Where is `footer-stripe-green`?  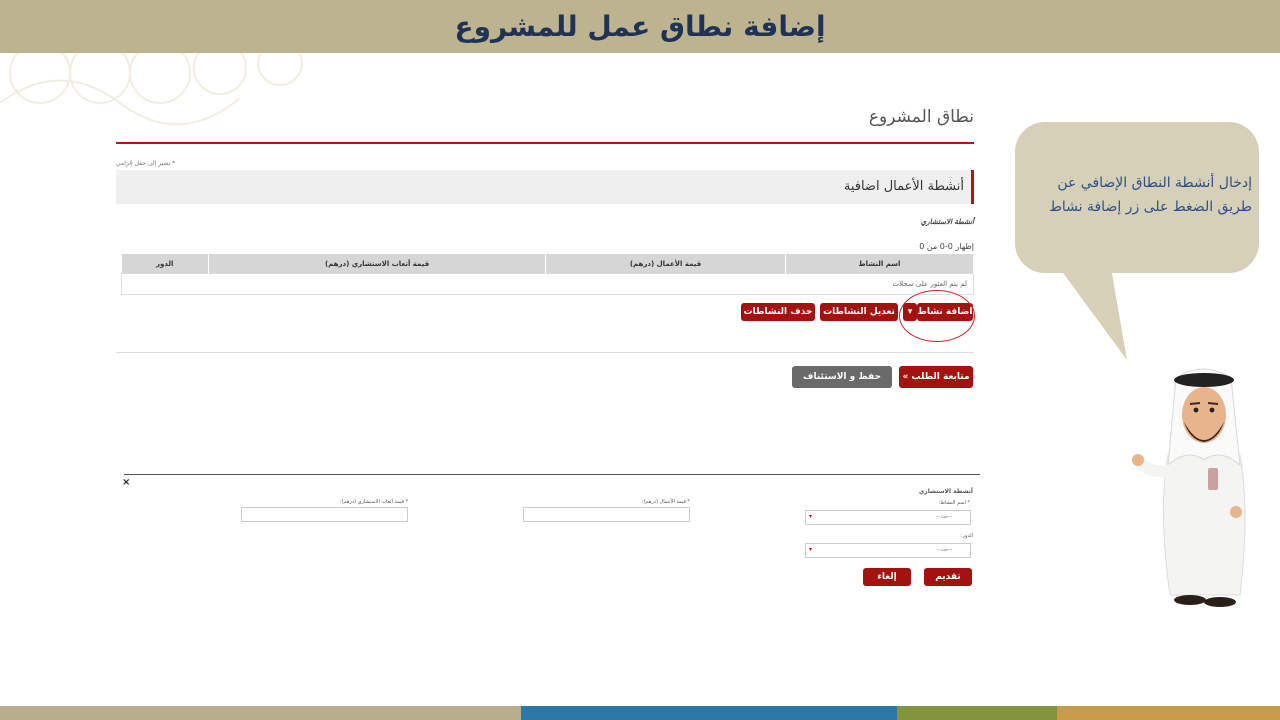 footer-stripe-green is located at coordinates (977, 713).